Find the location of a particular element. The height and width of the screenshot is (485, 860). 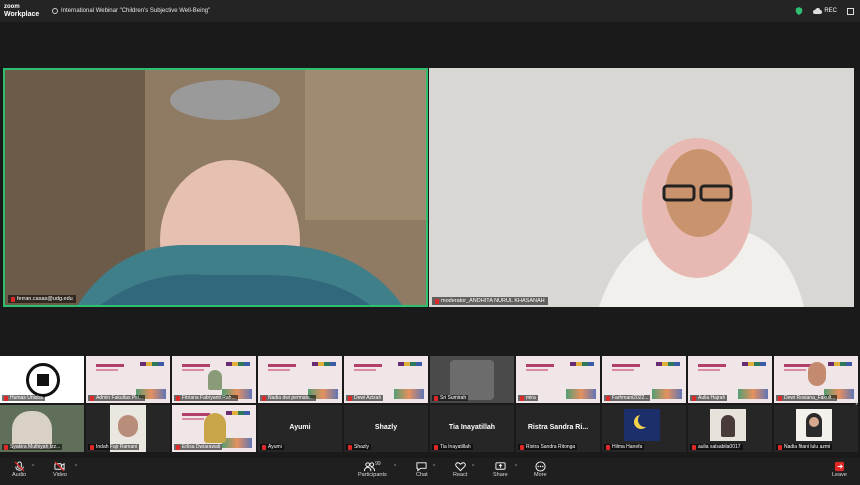

participants-options-chevron-icon: ^ is located at coordinates (395, 467).